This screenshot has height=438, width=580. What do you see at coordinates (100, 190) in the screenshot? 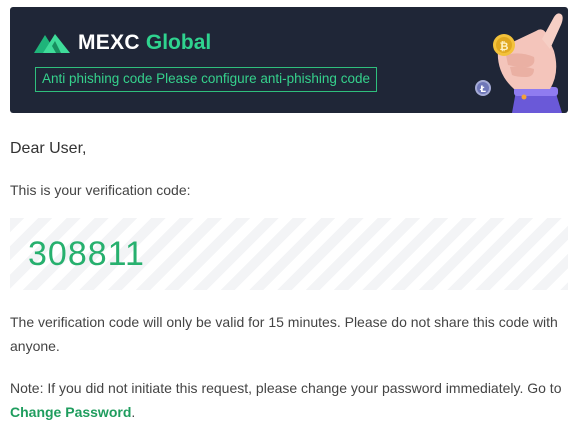
I see `intro-text: This is your verification code:` at bounding box center [100, 190].